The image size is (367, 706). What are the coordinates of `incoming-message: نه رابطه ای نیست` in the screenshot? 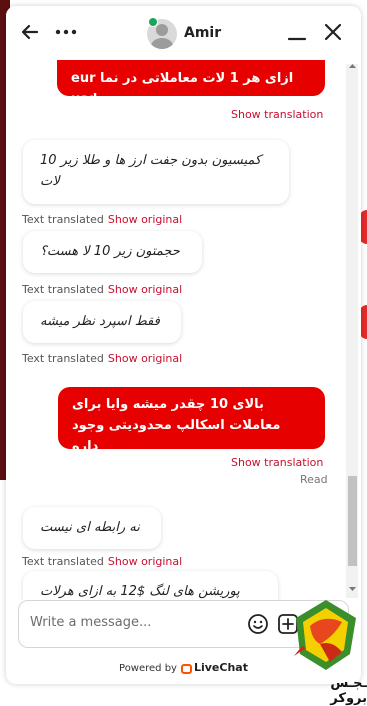 It's located at (92, 528).